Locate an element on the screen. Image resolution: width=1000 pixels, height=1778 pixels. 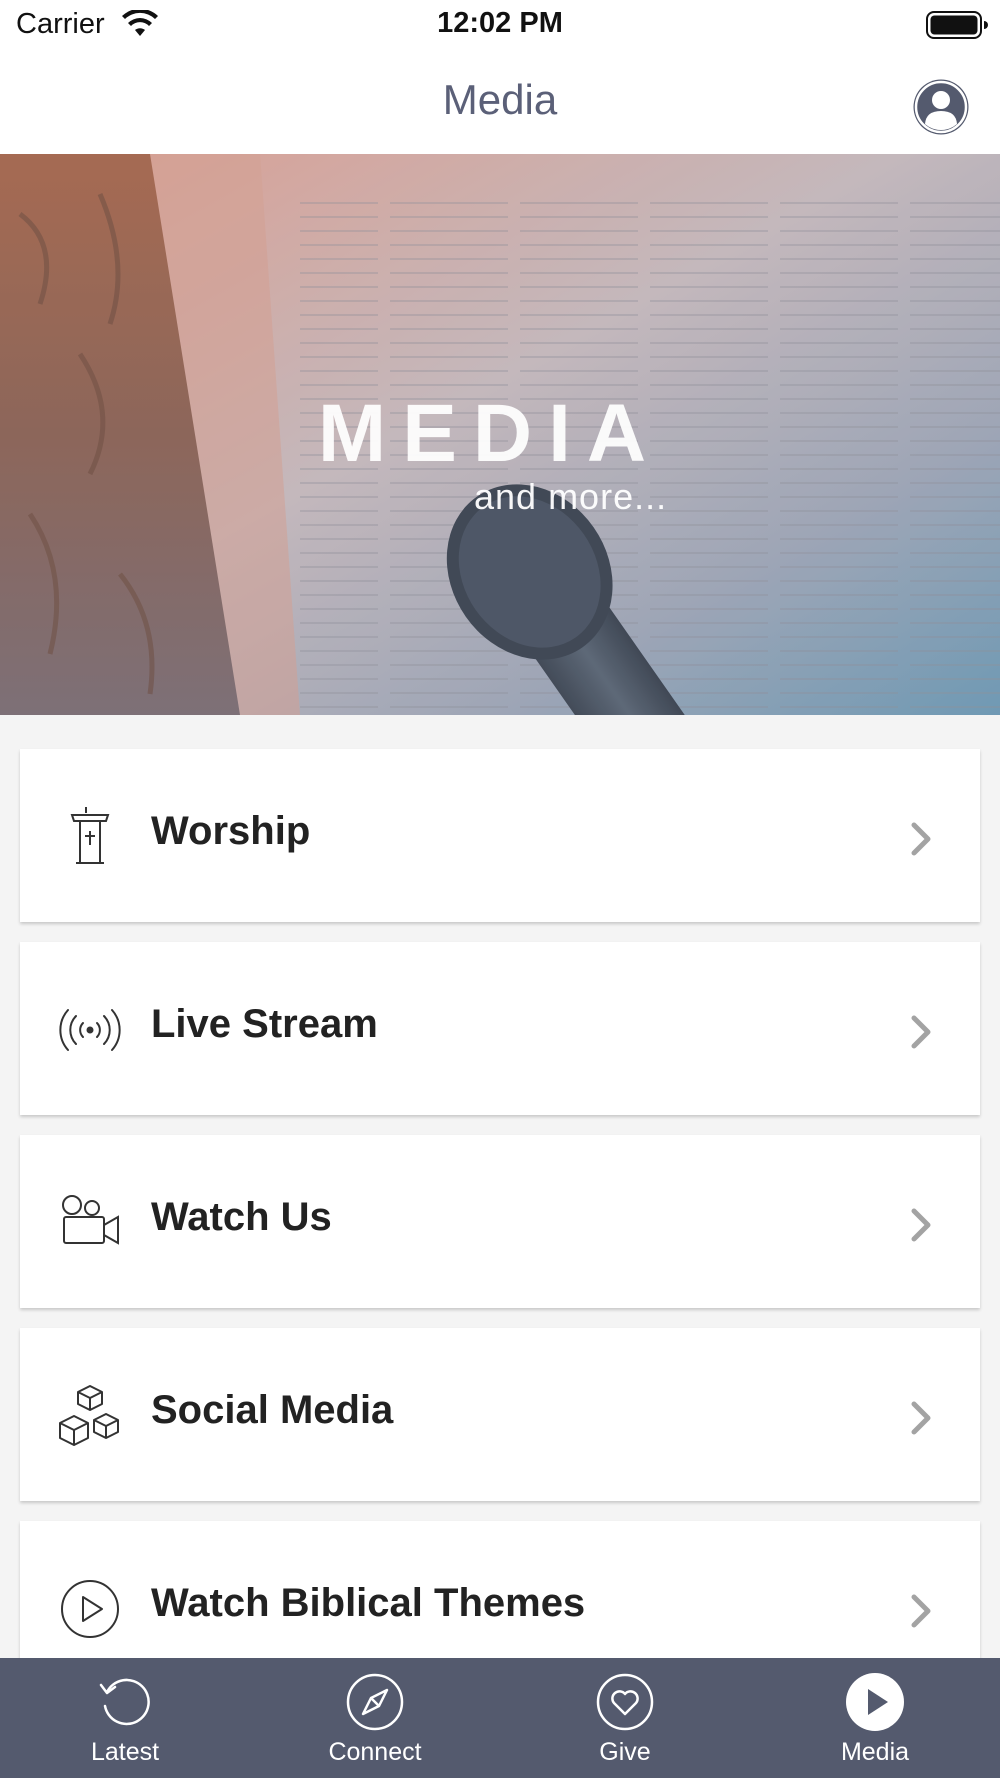
menu-item-label: Social Media is located at coordinates (272, 1410).